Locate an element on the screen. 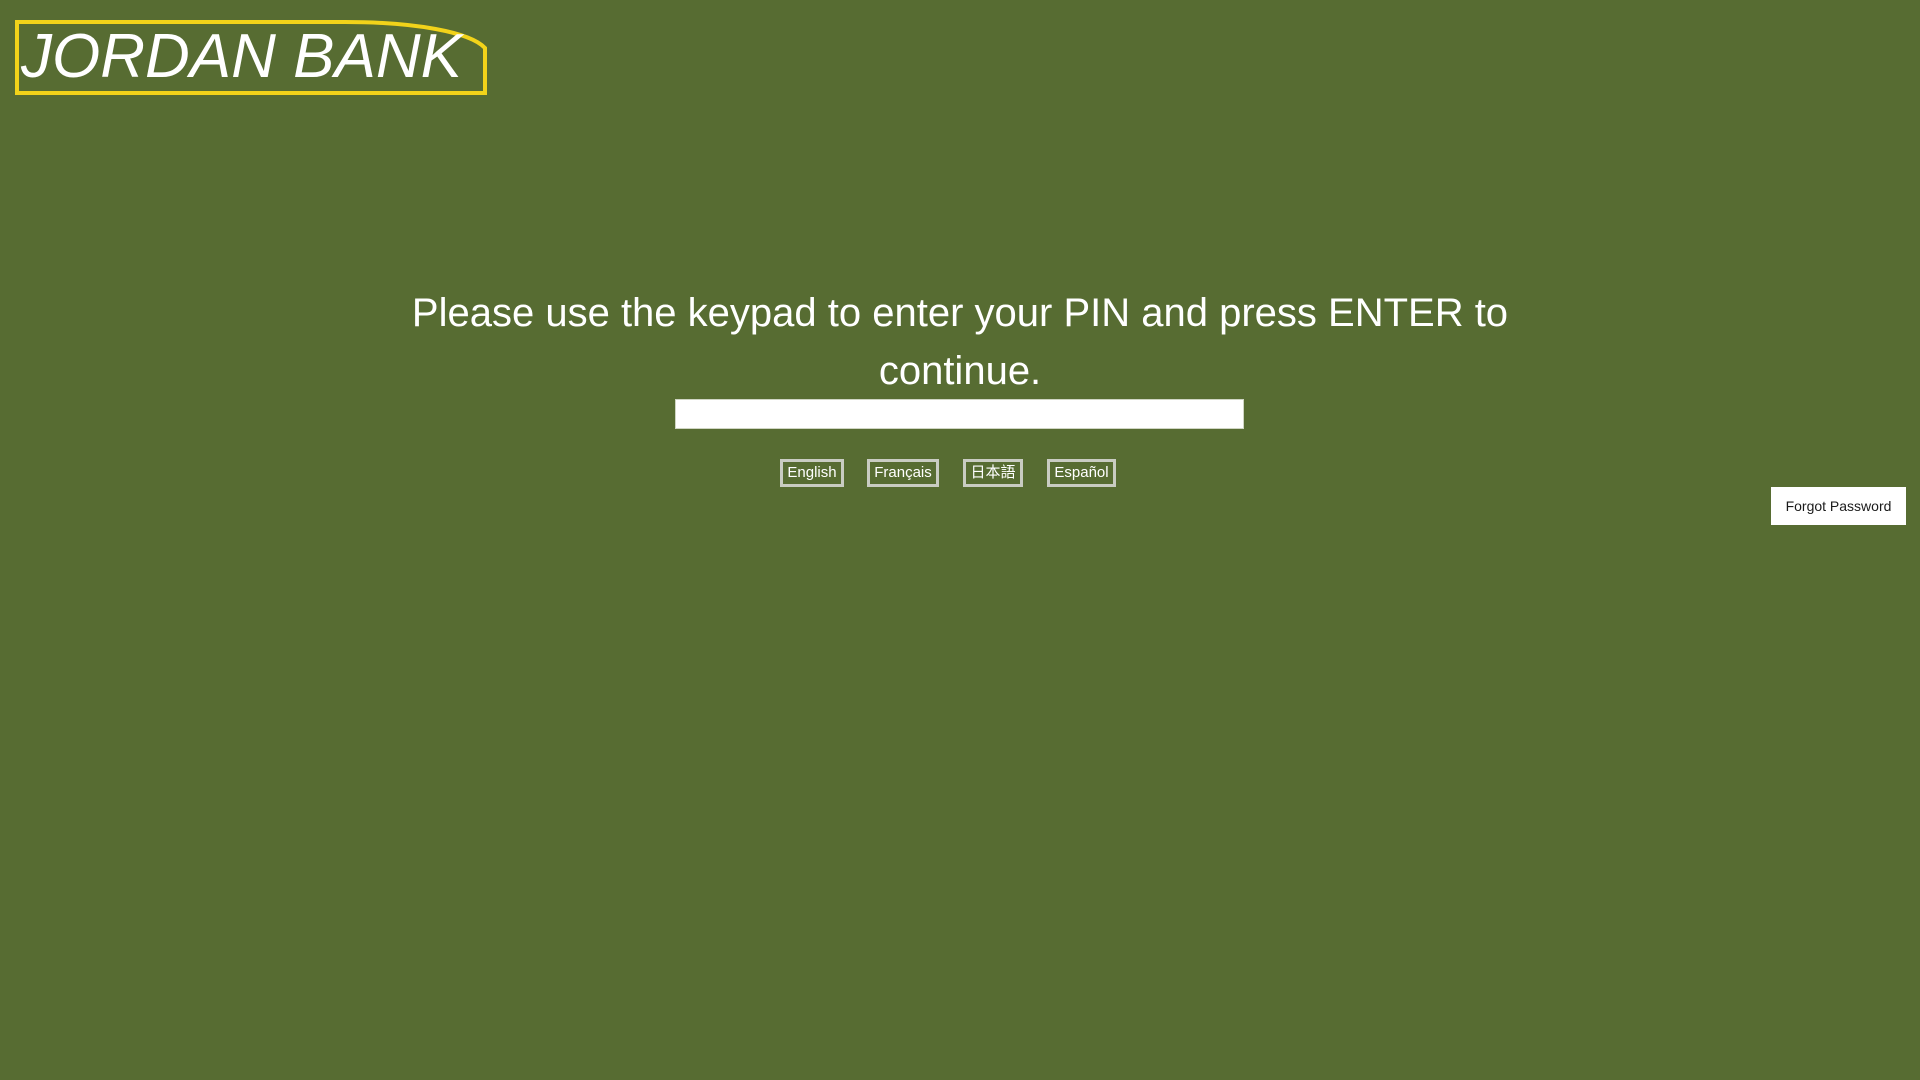 This screenshot has height=1080, width=1920. forgot-password-button: Forgot Password is located at coordinates (1838, 506).